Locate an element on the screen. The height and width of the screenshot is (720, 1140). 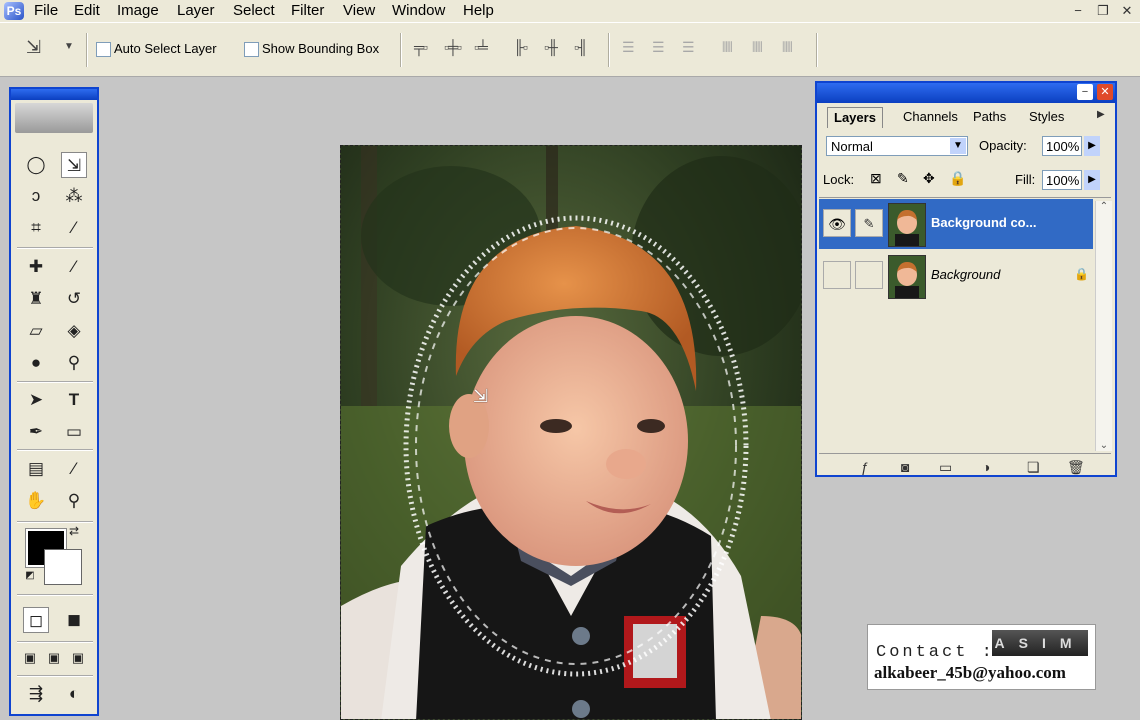
dodge-tool-icon: ⚲ is located at coordinates (74, 363).